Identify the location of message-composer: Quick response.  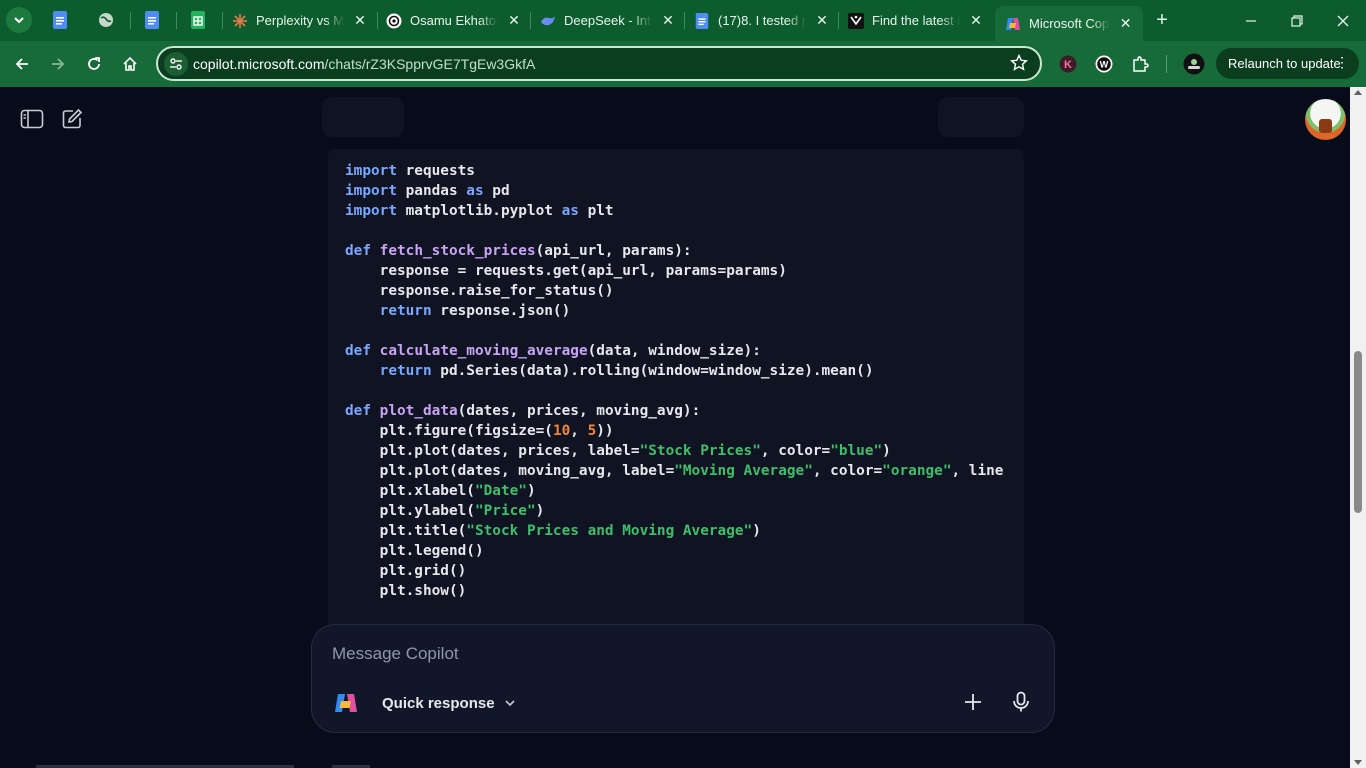
(683, 678).